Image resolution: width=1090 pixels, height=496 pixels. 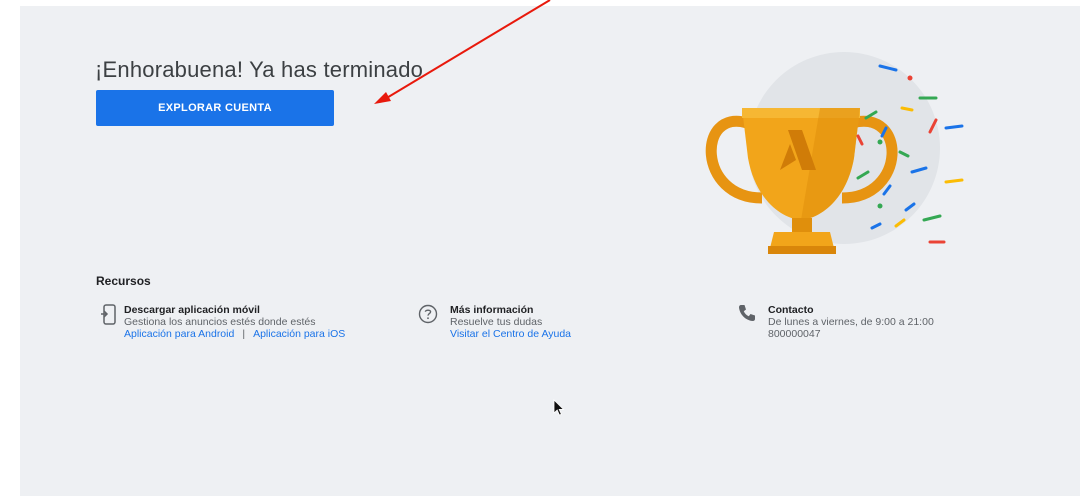 What do you see at coordinates (428, 314) in the screenshot?
I see `help-circle-icon` at bounding box center [428, 314].